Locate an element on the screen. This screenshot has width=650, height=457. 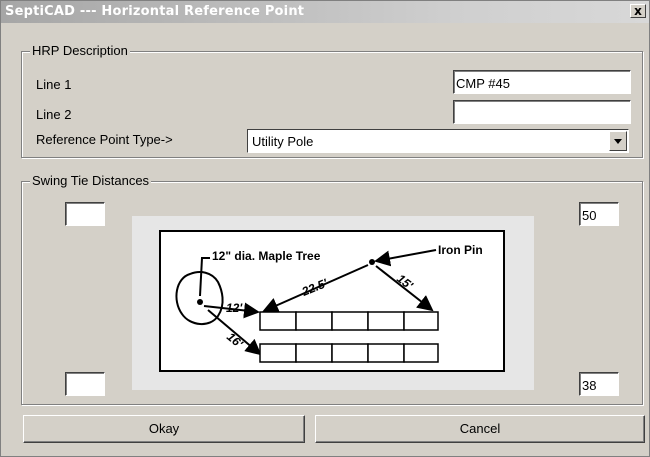
cancel-button: Cancel is located at coordinates (480, 429).